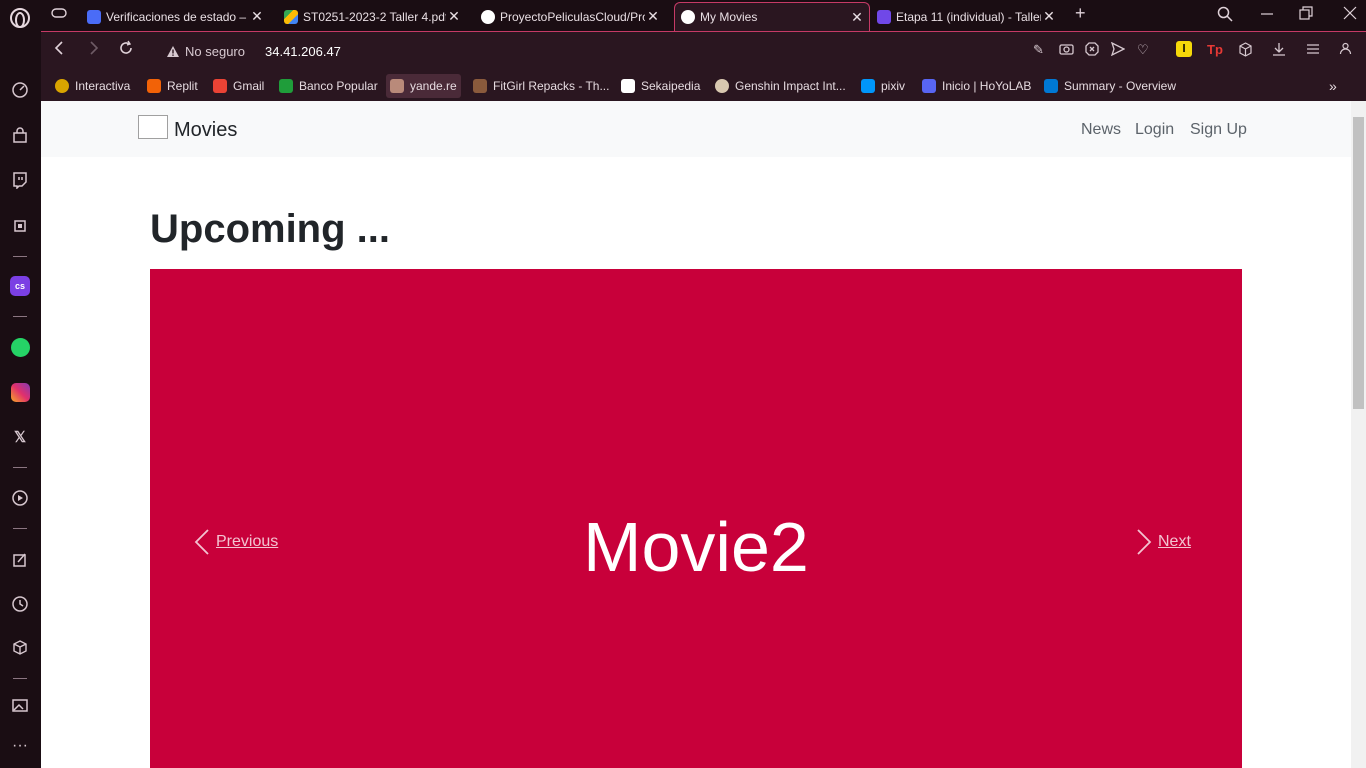 The width and height of the screenshot is (1366, 768). I want to click on security-indicator: No seguro, so click(205, 51).